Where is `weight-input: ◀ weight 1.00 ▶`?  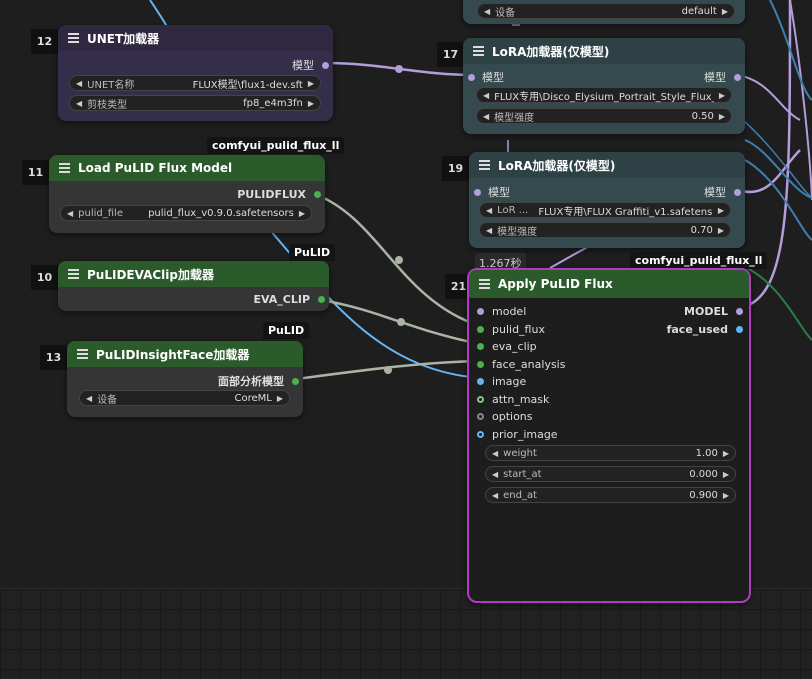
weight-input: ◀ weight 1.00 ▶ is located at coordinates (610, 453).